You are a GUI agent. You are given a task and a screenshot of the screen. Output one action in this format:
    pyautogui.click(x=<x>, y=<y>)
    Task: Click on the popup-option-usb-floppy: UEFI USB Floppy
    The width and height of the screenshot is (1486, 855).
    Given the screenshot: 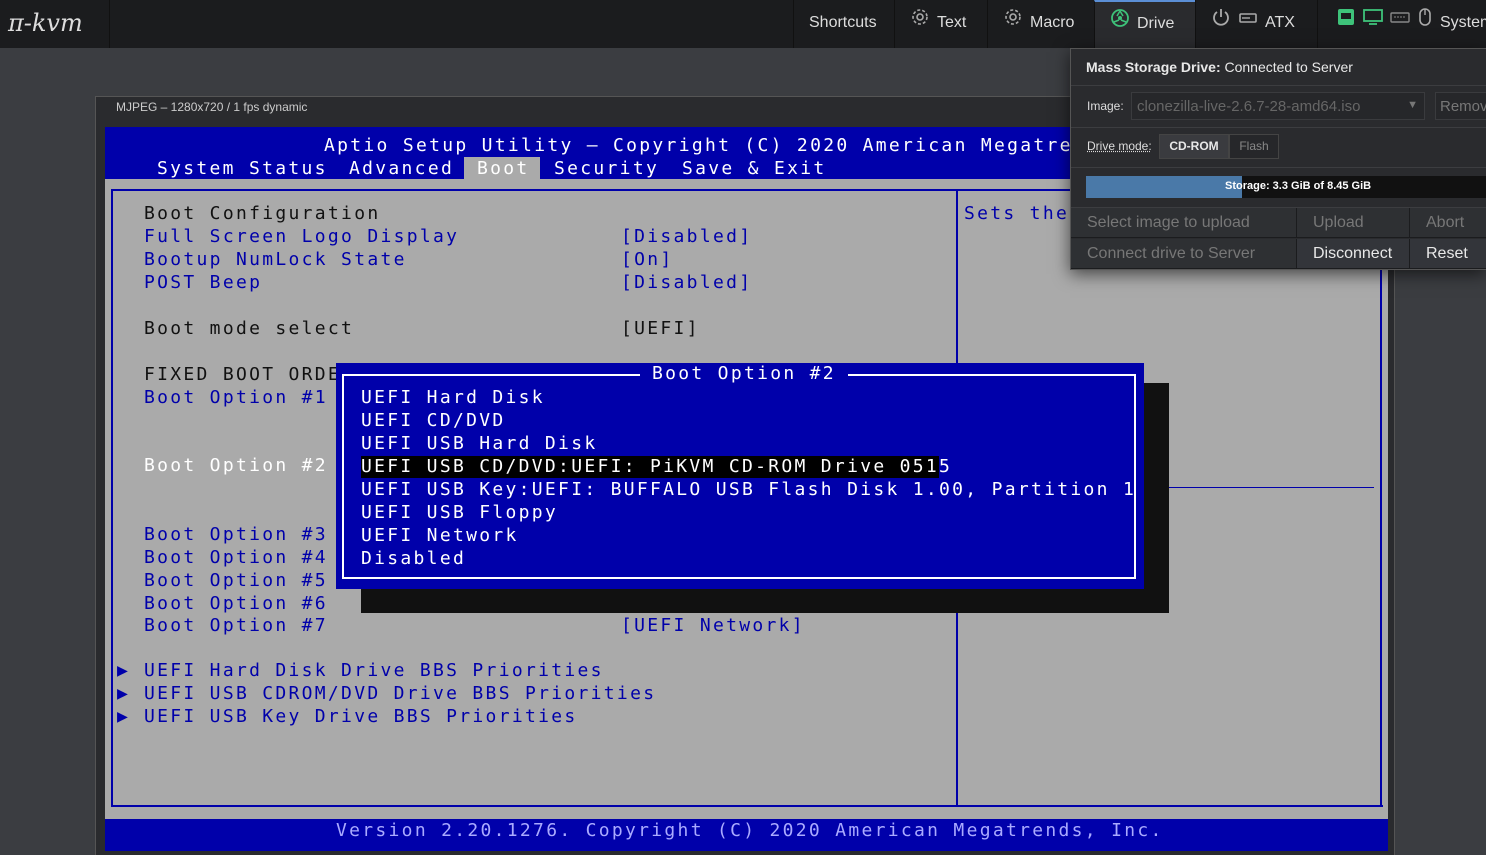 What is the action you would take?
    pyautogui.click(x=459, y=513)
    